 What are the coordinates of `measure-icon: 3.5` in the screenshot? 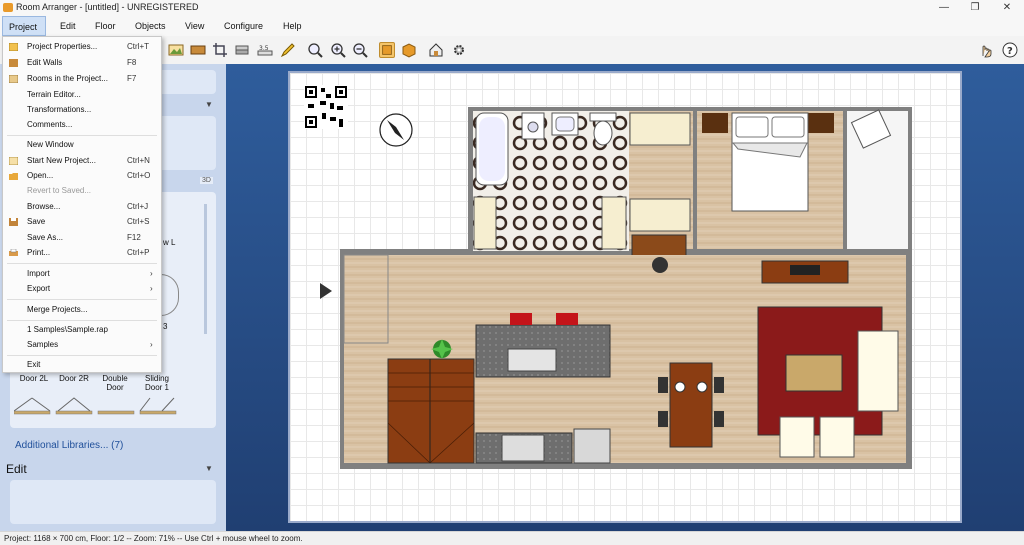 It's located at (265, 50).